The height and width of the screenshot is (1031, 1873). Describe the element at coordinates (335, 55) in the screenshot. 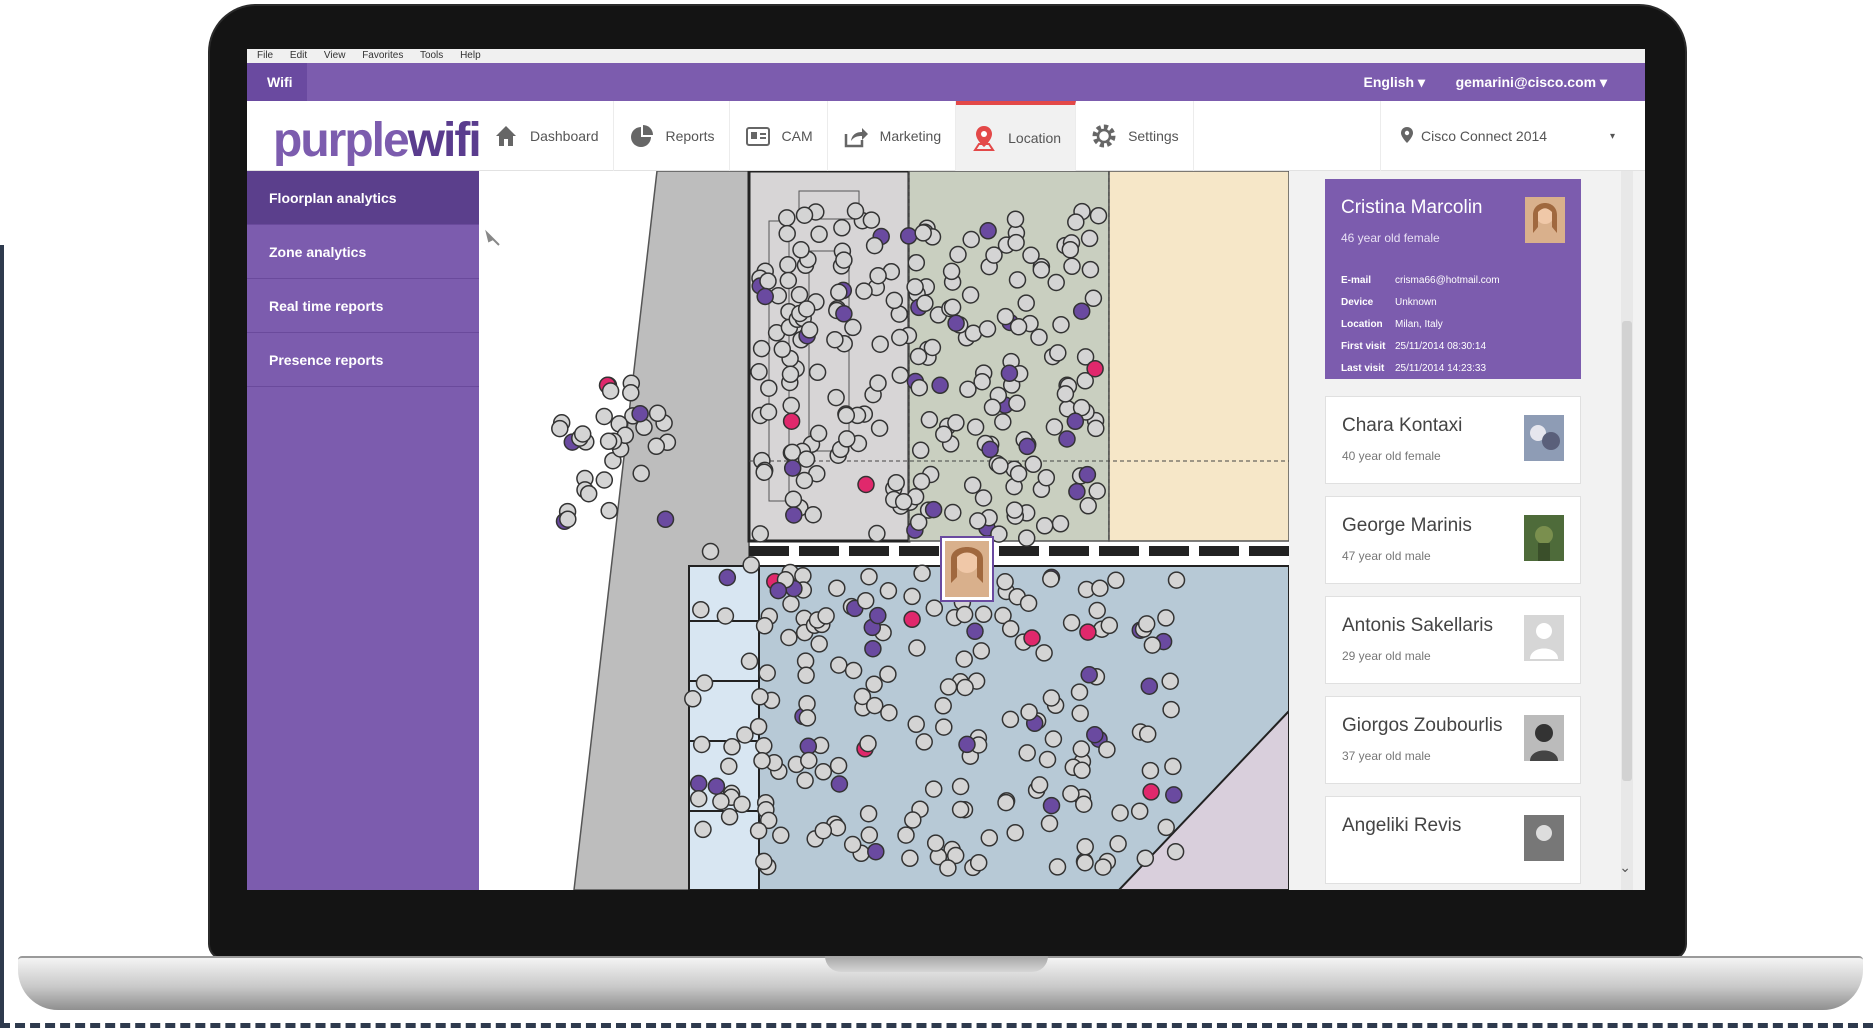

I see `menu-view: View` at that location.